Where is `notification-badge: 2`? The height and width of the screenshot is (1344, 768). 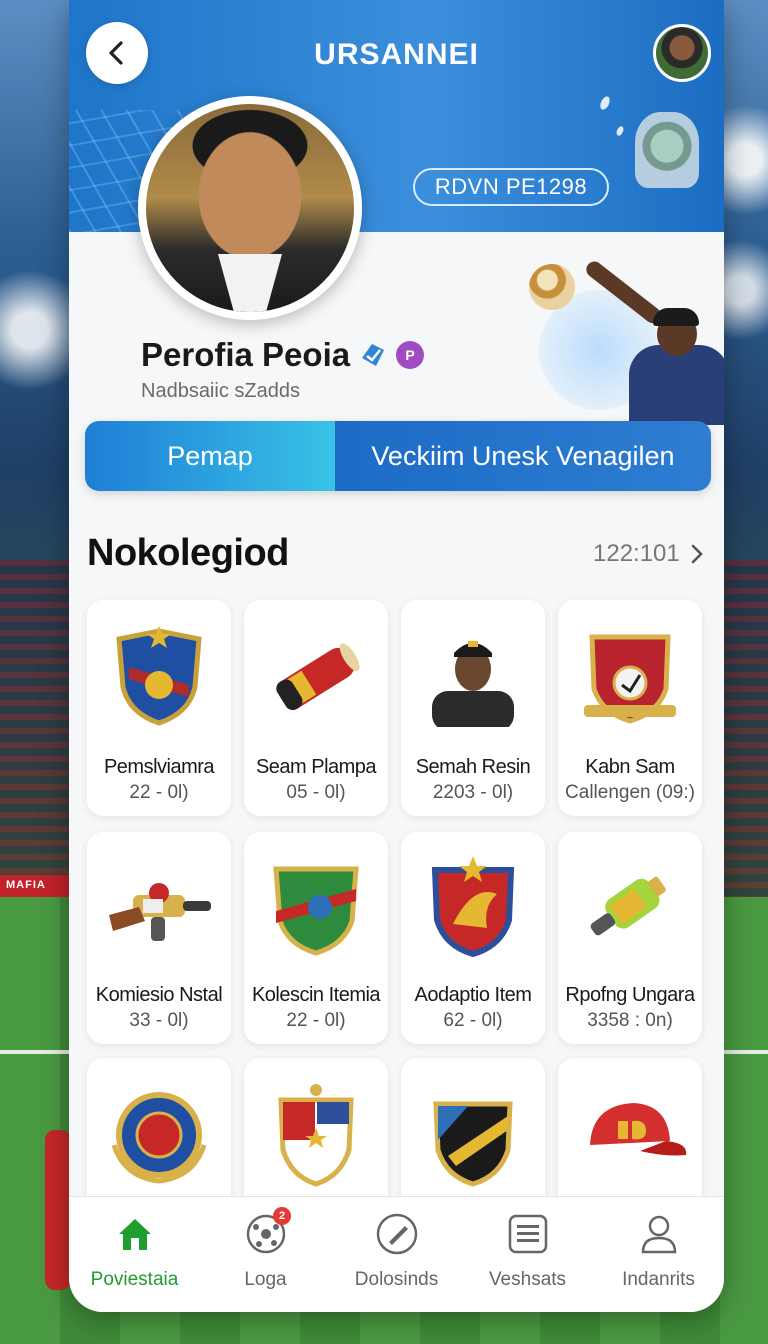
notification-badge: 2 is located at coordinates (282, 1216).